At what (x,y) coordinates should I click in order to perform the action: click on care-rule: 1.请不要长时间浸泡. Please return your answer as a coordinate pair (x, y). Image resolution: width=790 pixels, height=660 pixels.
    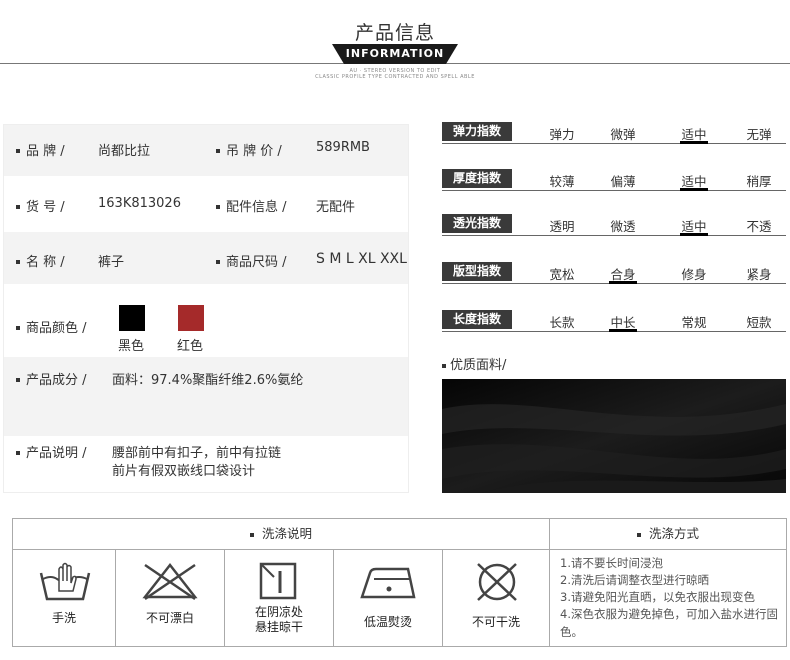
    Looking at the image, I should click on (611, 563).